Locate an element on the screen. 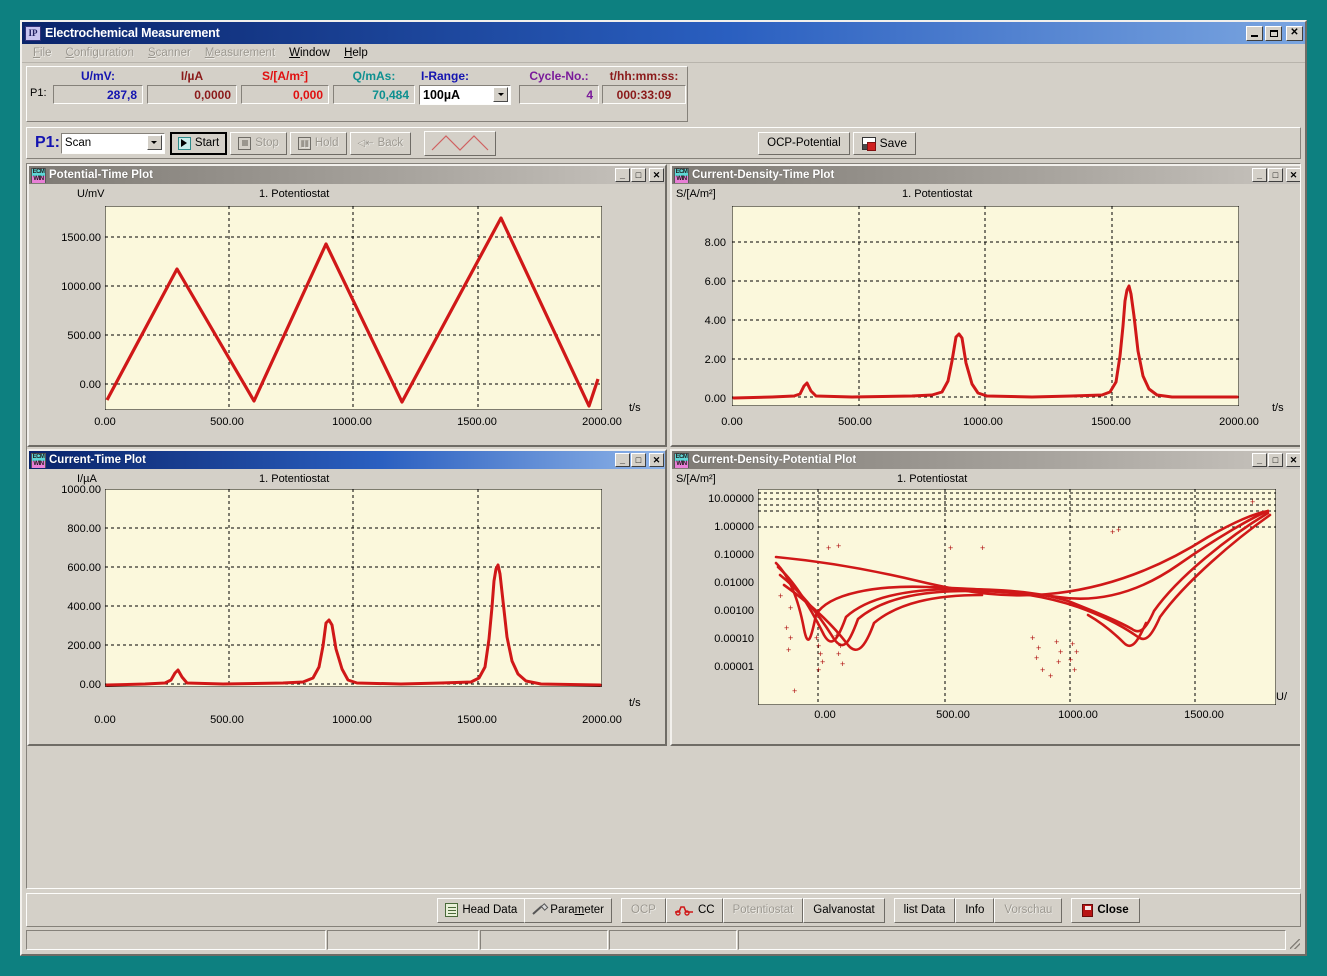 The image size is (1327, 976). ocp-potential-button: OCP-Potential is located at coordinates (804, 143).